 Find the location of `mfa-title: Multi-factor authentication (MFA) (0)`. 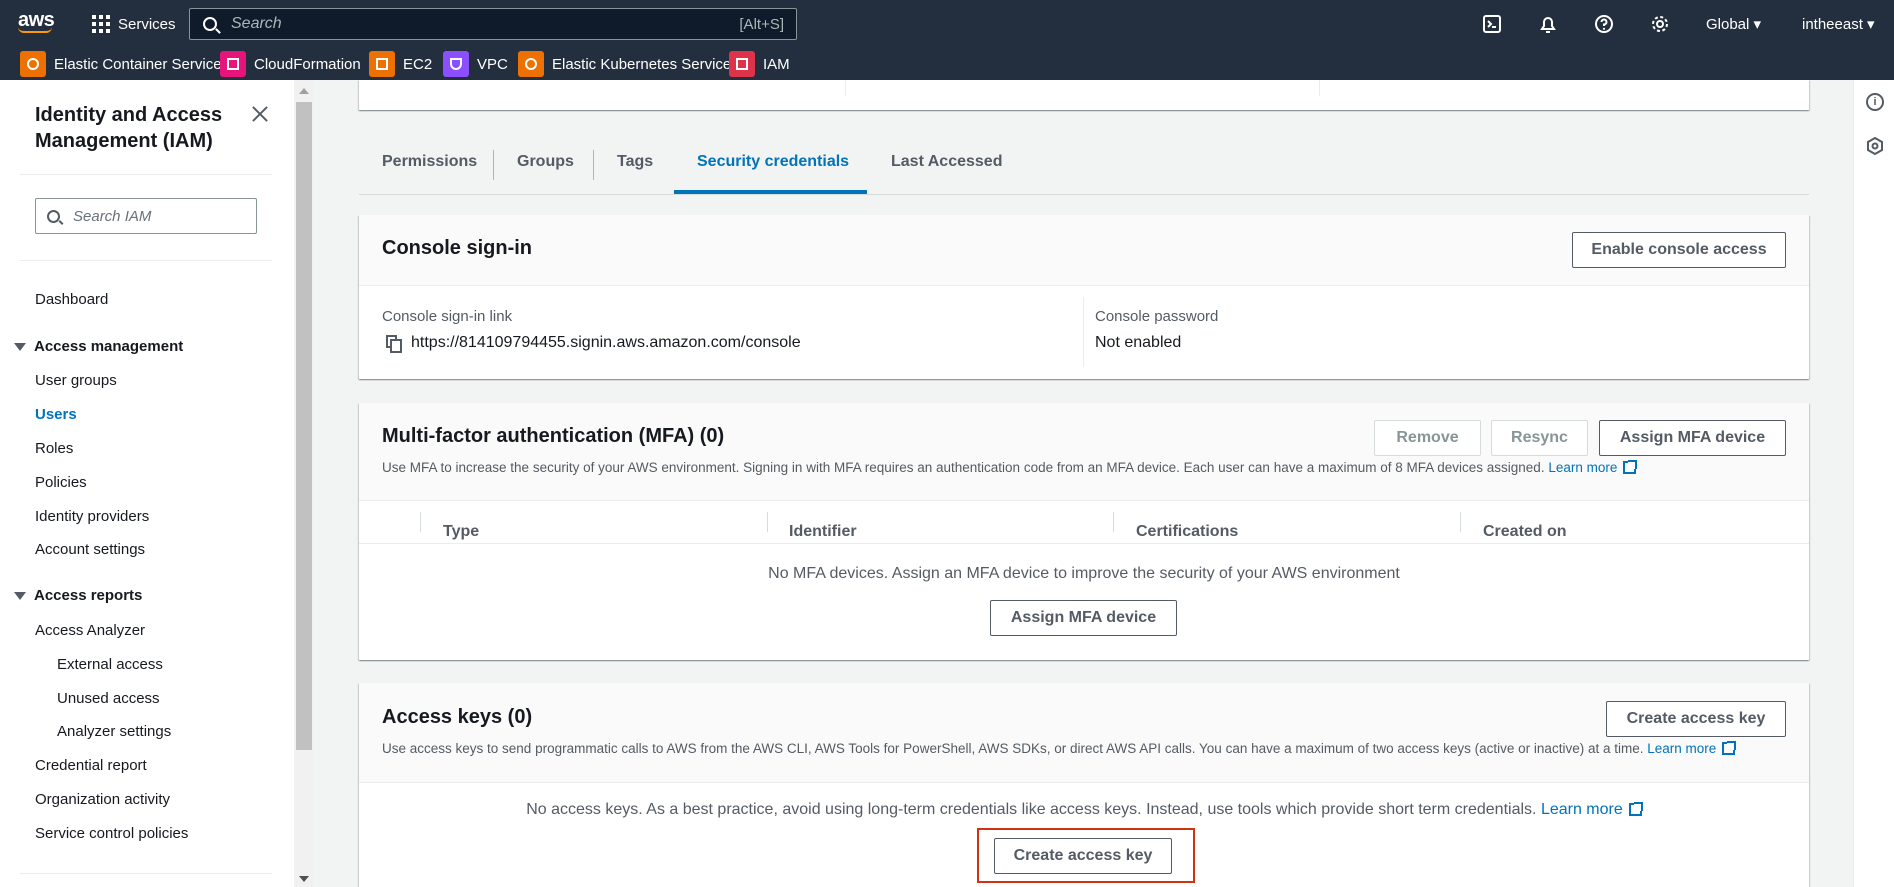

mfa-title: Multi-factor authentication (MFA) (0) is located at coordinates (553, 436).